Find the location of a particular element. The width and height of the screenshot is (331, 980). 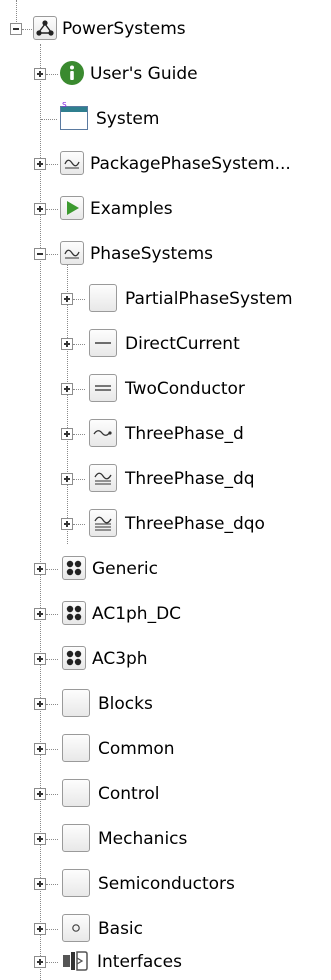

node-label: Mechanics is located at coordinates (143, 839).